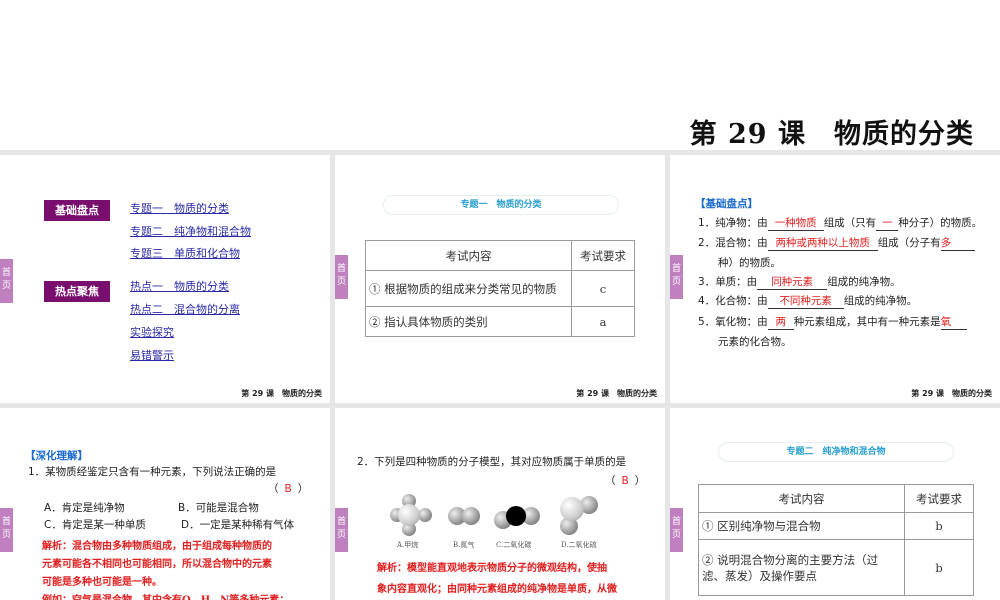  What do you see at coordinates (185, 253) in the screenshot?
I see `link-topic-3: 专题三 单质和化合物` at bounding box center [185, 253].